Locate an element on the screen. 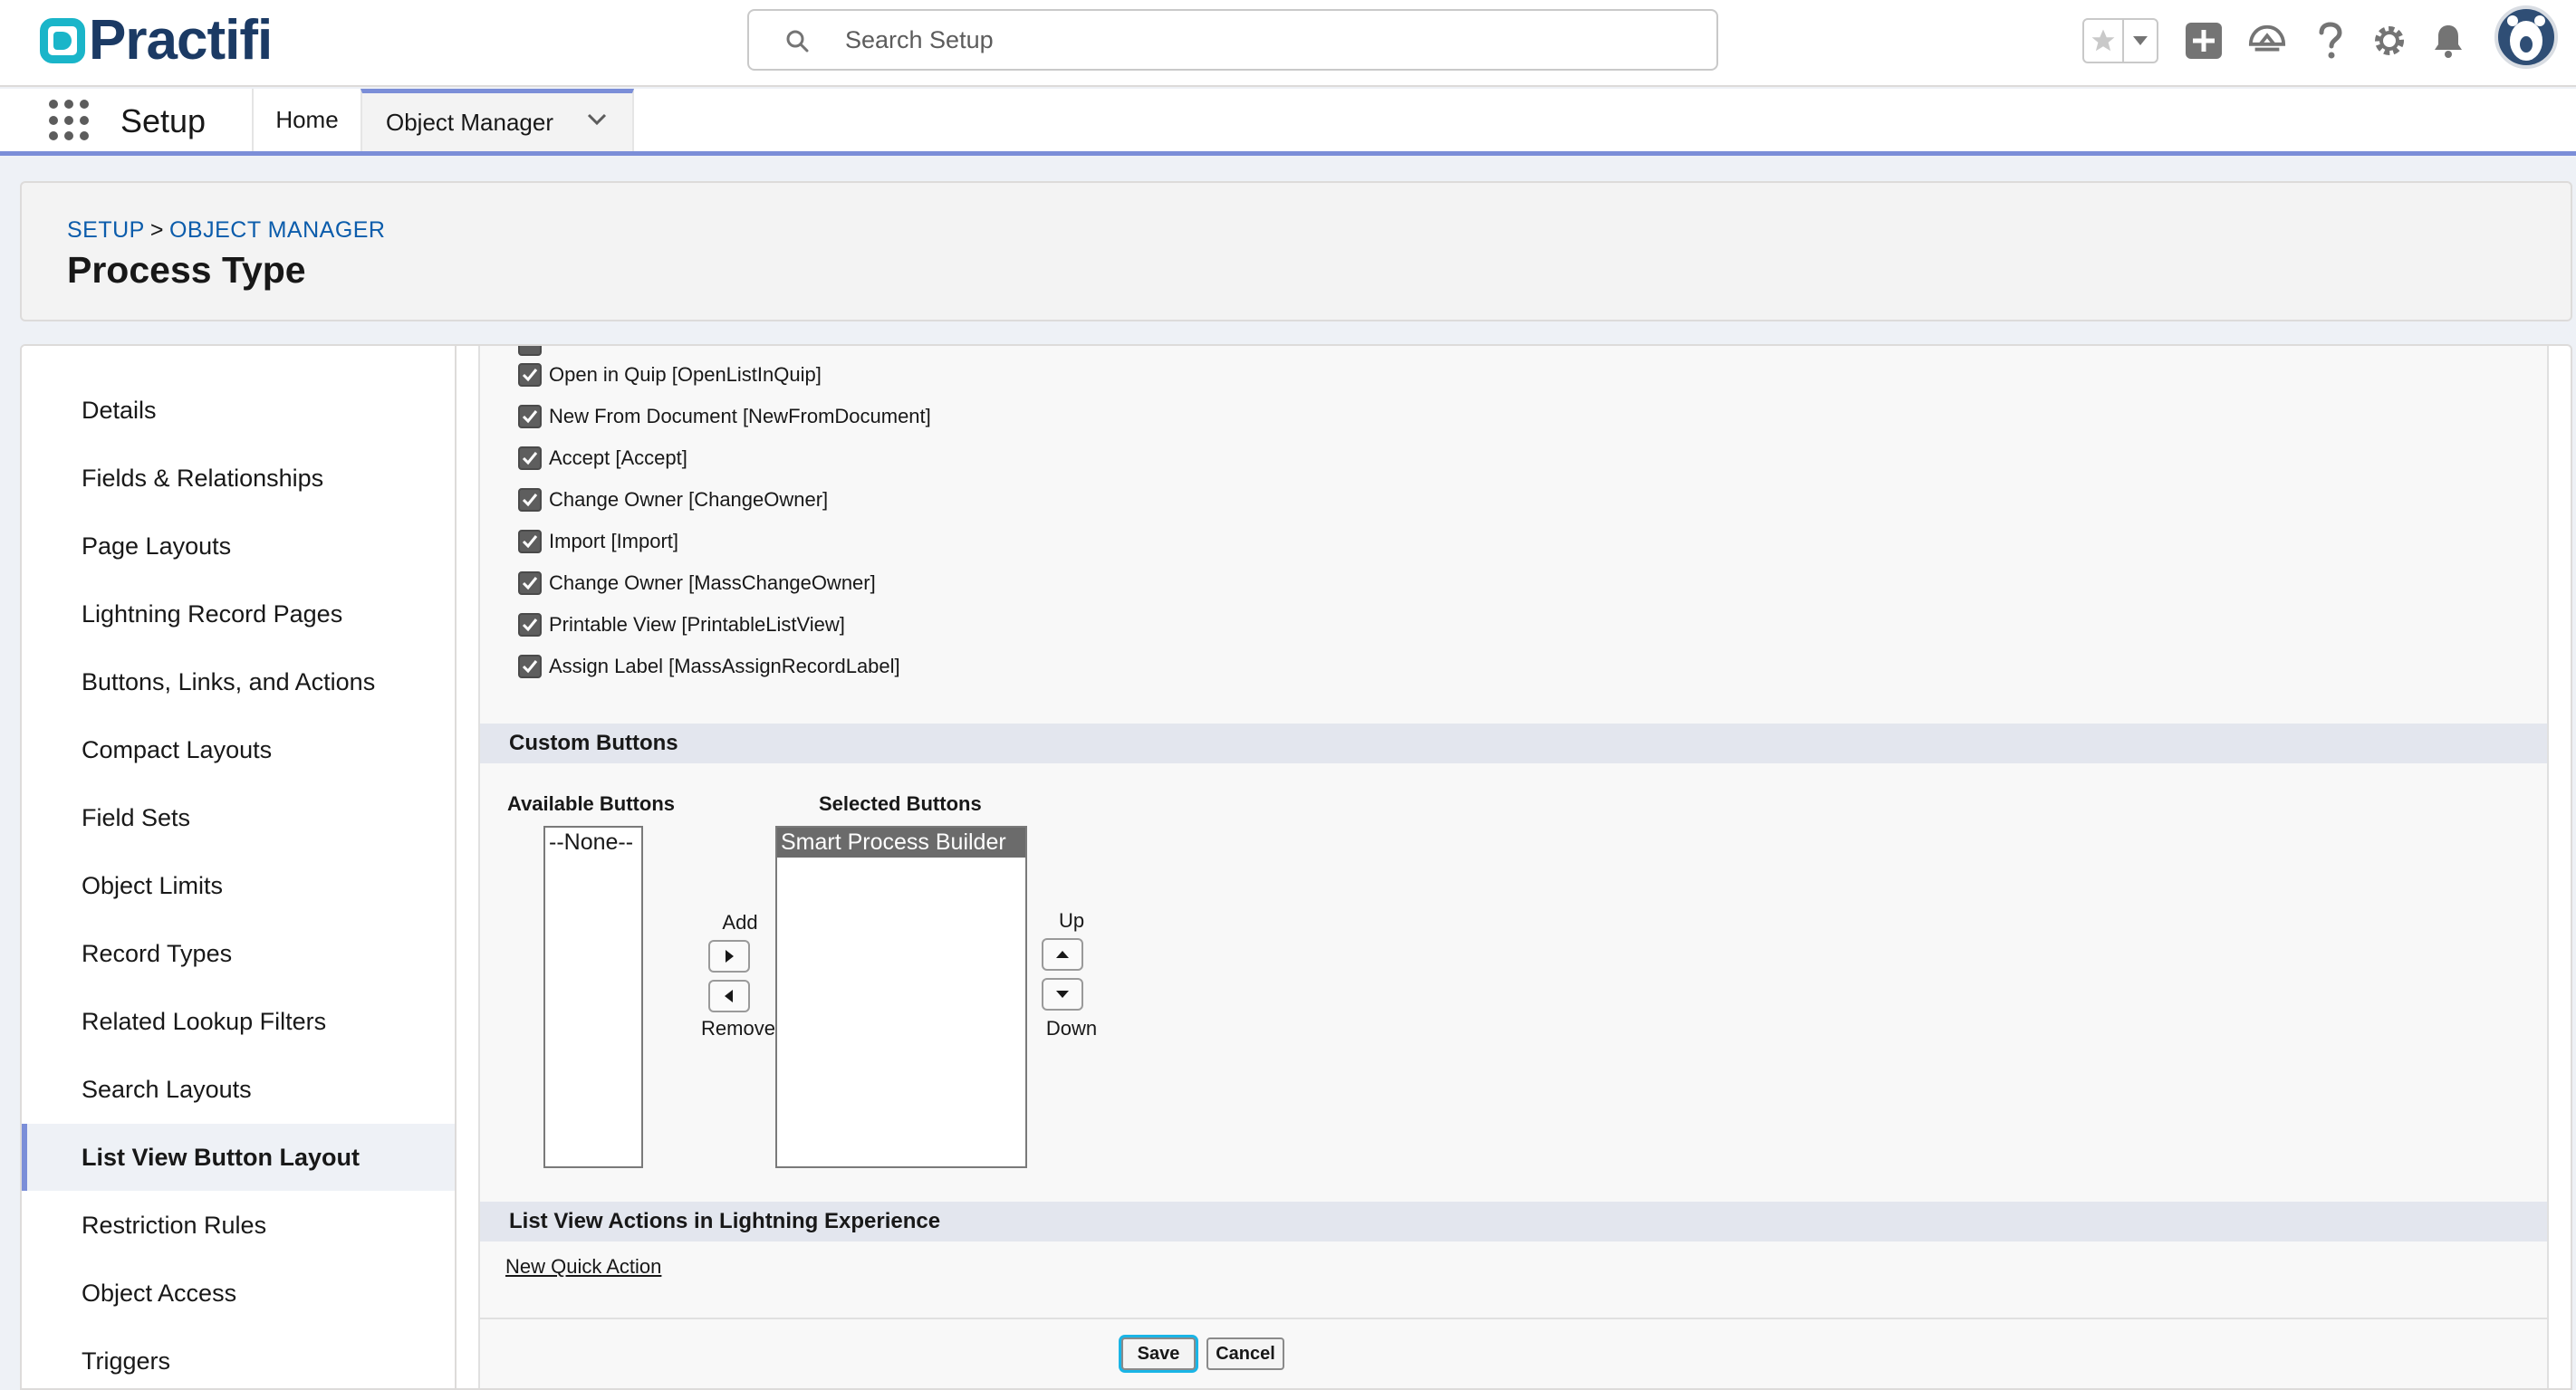 This screenshot has width=2576, height=1390. checkbox-label: New From Document [NewFromDocument] is located at coordinates (740, 416).